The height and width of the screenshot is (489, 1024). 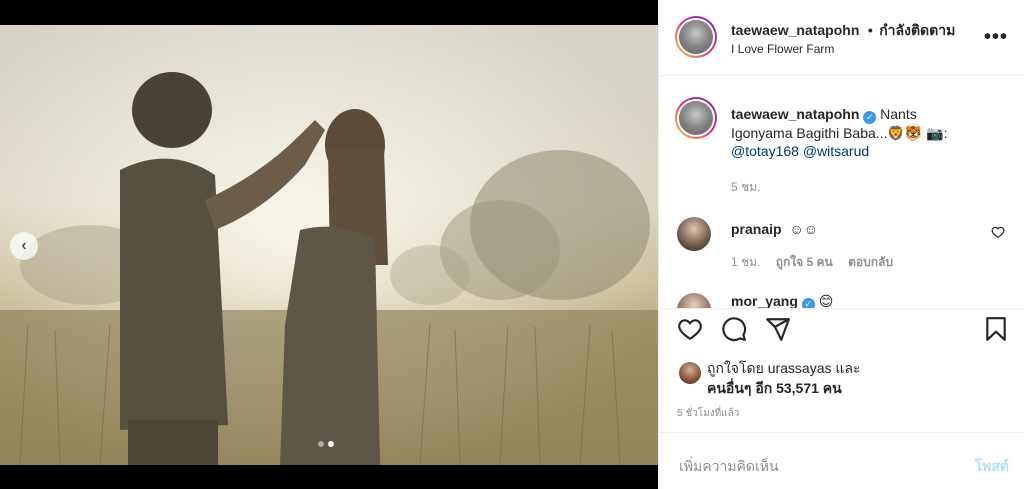 I want to click on verified-badge-icon-2: ✓, so click(x=808, y=303).